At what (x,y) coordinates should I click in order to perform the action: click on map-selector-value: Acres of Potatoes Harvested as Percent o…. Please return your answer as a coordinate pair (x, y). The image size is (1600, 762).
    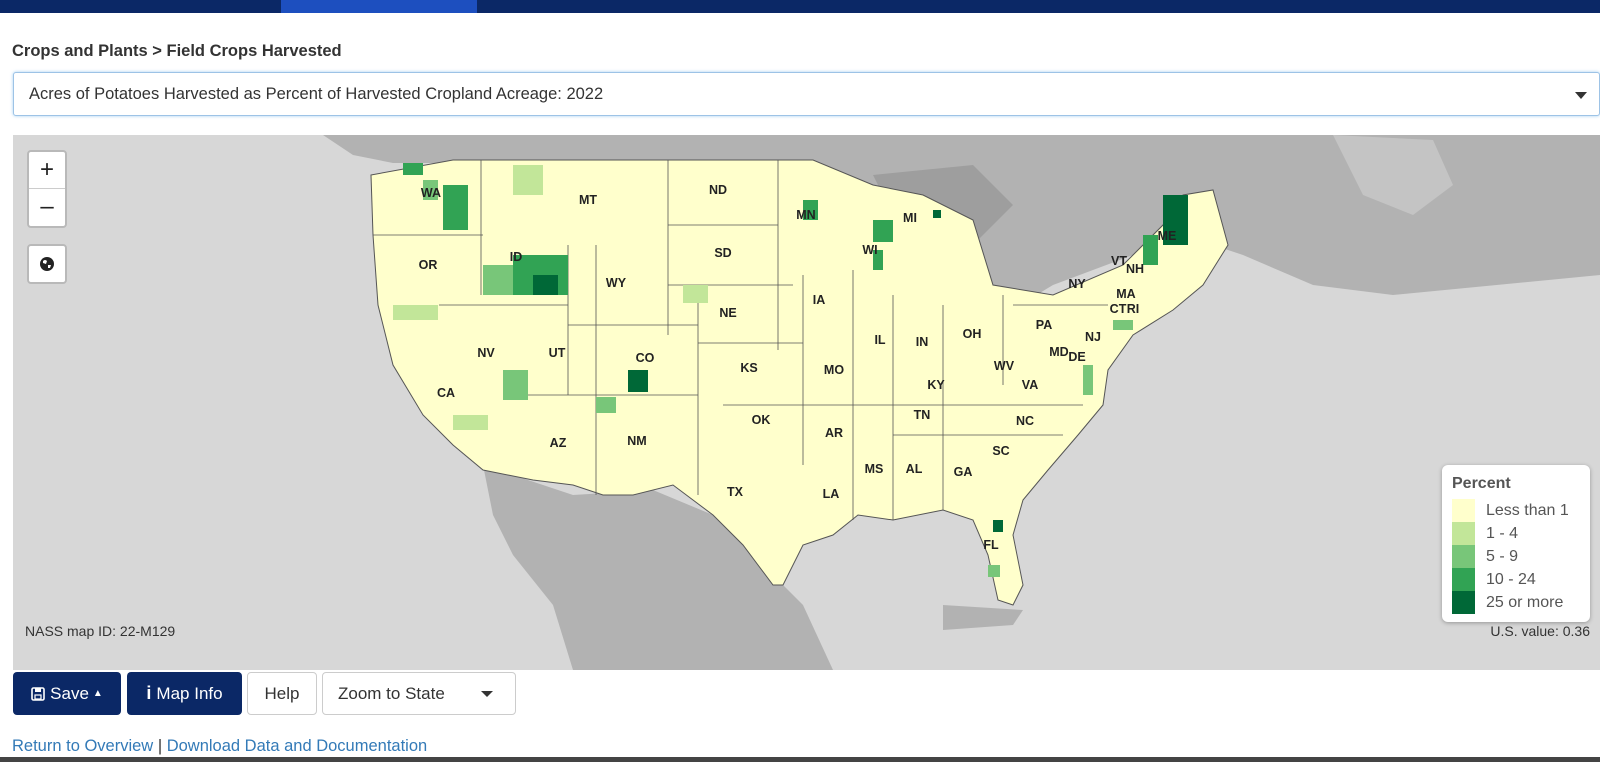
    Looking at the image, I should click on (316, 94).